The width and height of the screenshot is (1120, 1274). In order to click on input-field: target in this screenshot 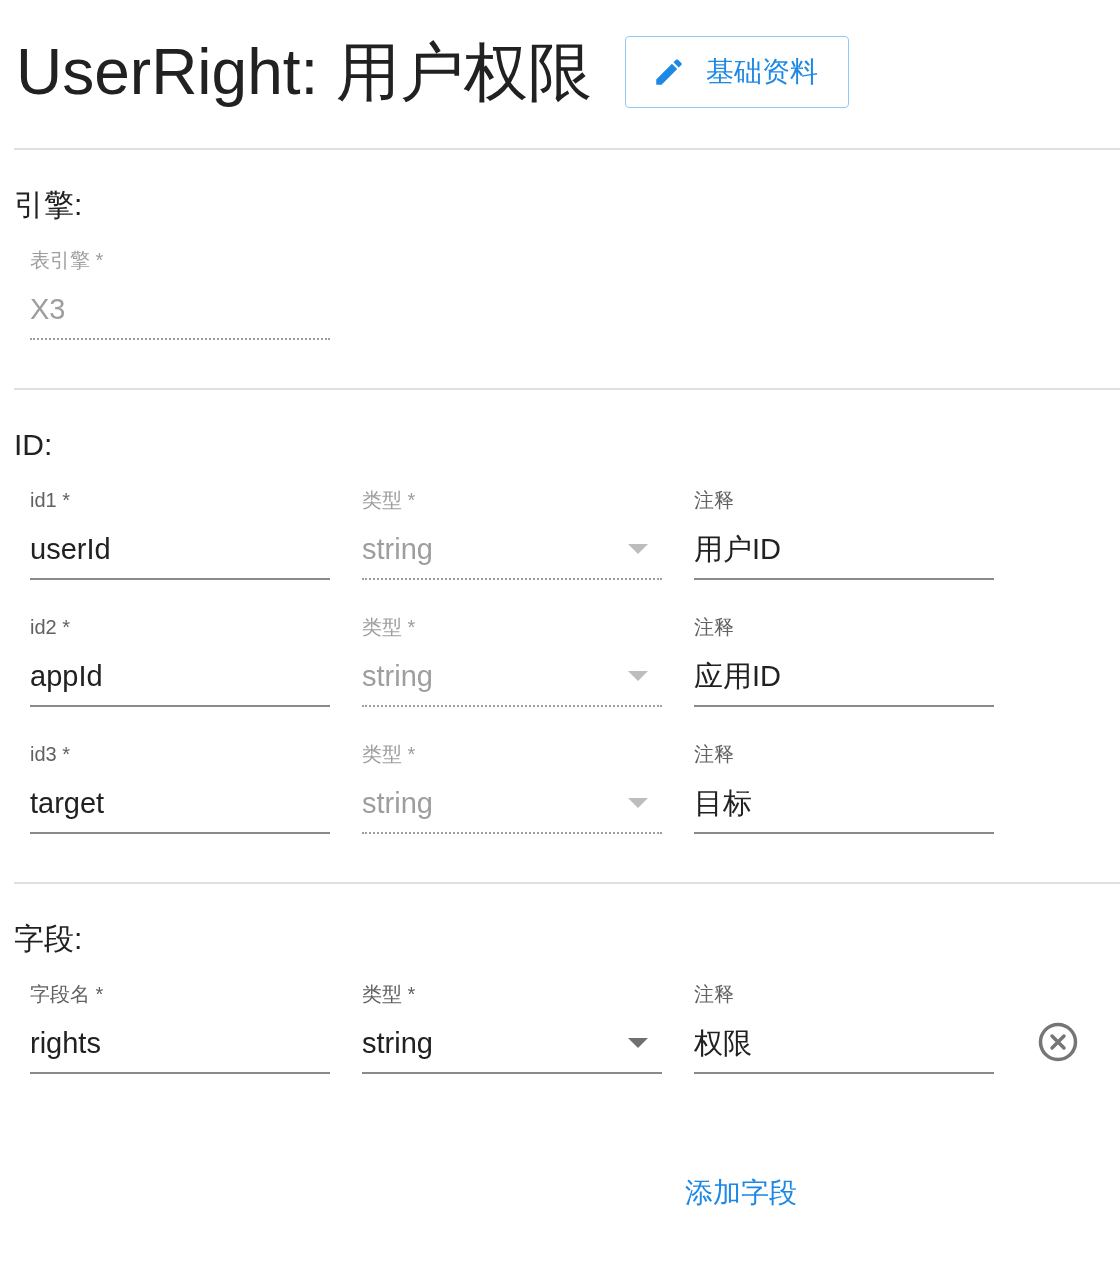, I will do `click(180, 809)`.